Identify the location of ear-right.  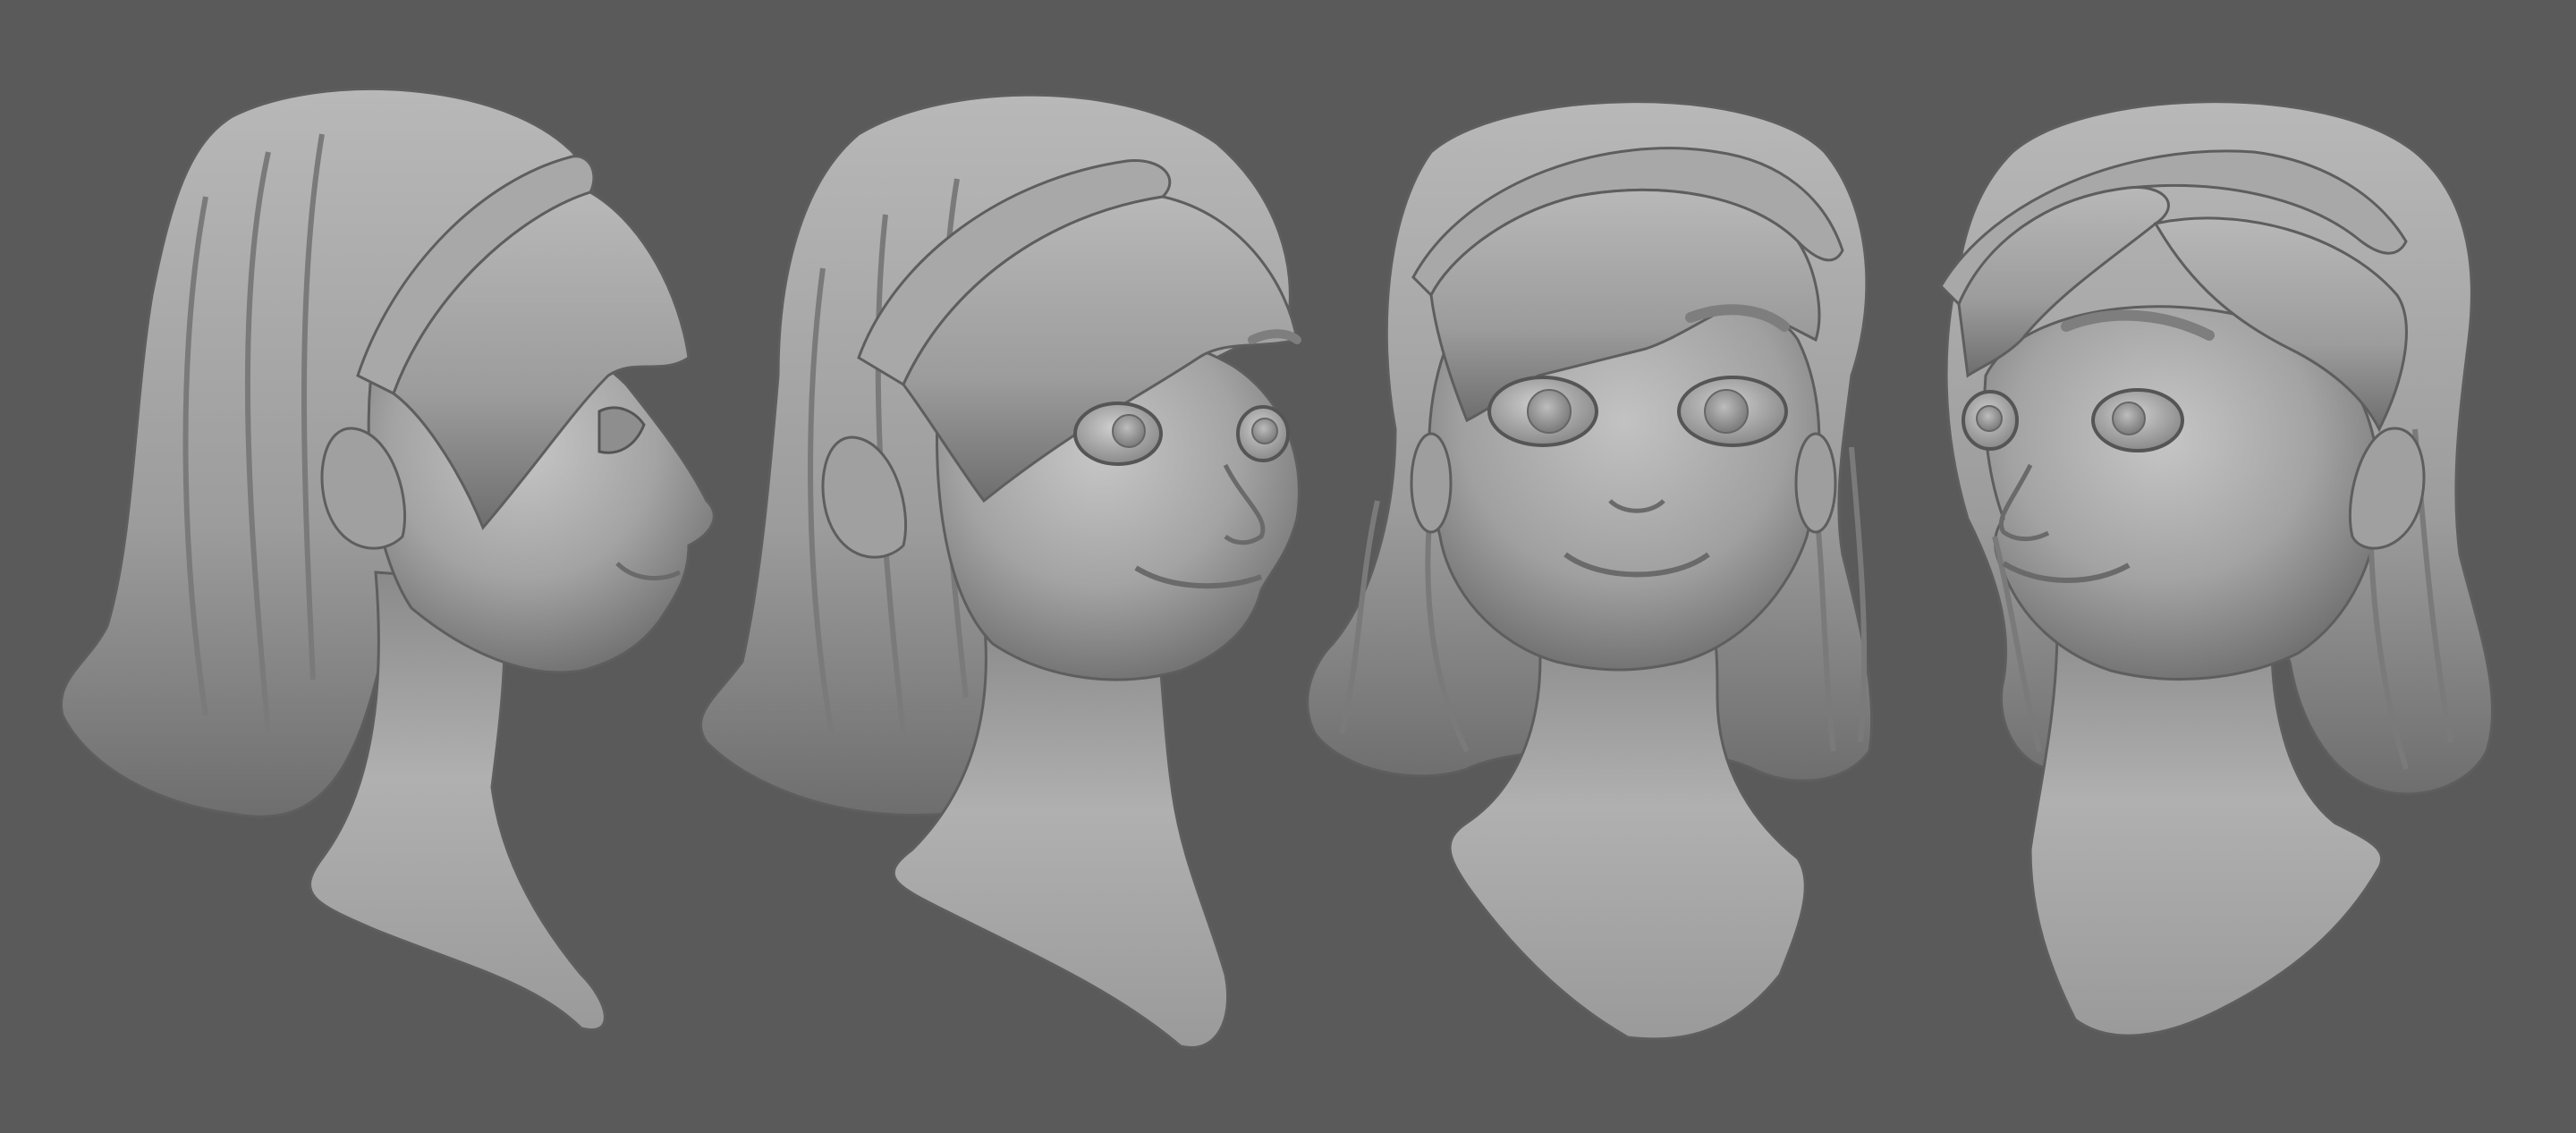
(1815, 483).